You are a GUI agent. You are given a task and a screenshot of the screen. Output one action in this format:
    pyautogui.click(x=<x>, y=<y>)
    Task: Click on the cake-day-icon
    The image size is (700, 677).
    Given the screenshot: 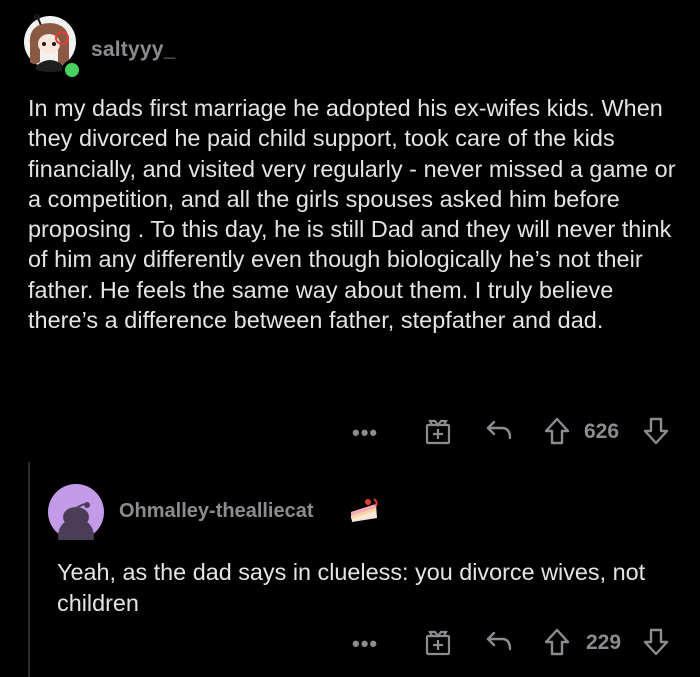 What is the action you would take?
    pyautogui.click(x=364, y=512)
    